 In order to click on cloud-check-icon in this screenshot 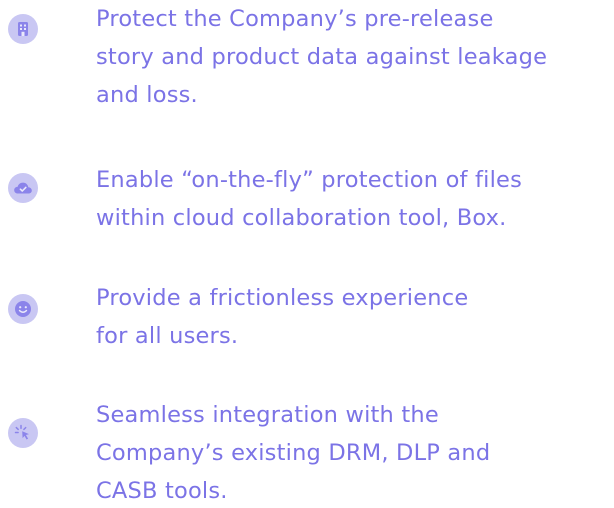, I will do `click(23, 188)`.